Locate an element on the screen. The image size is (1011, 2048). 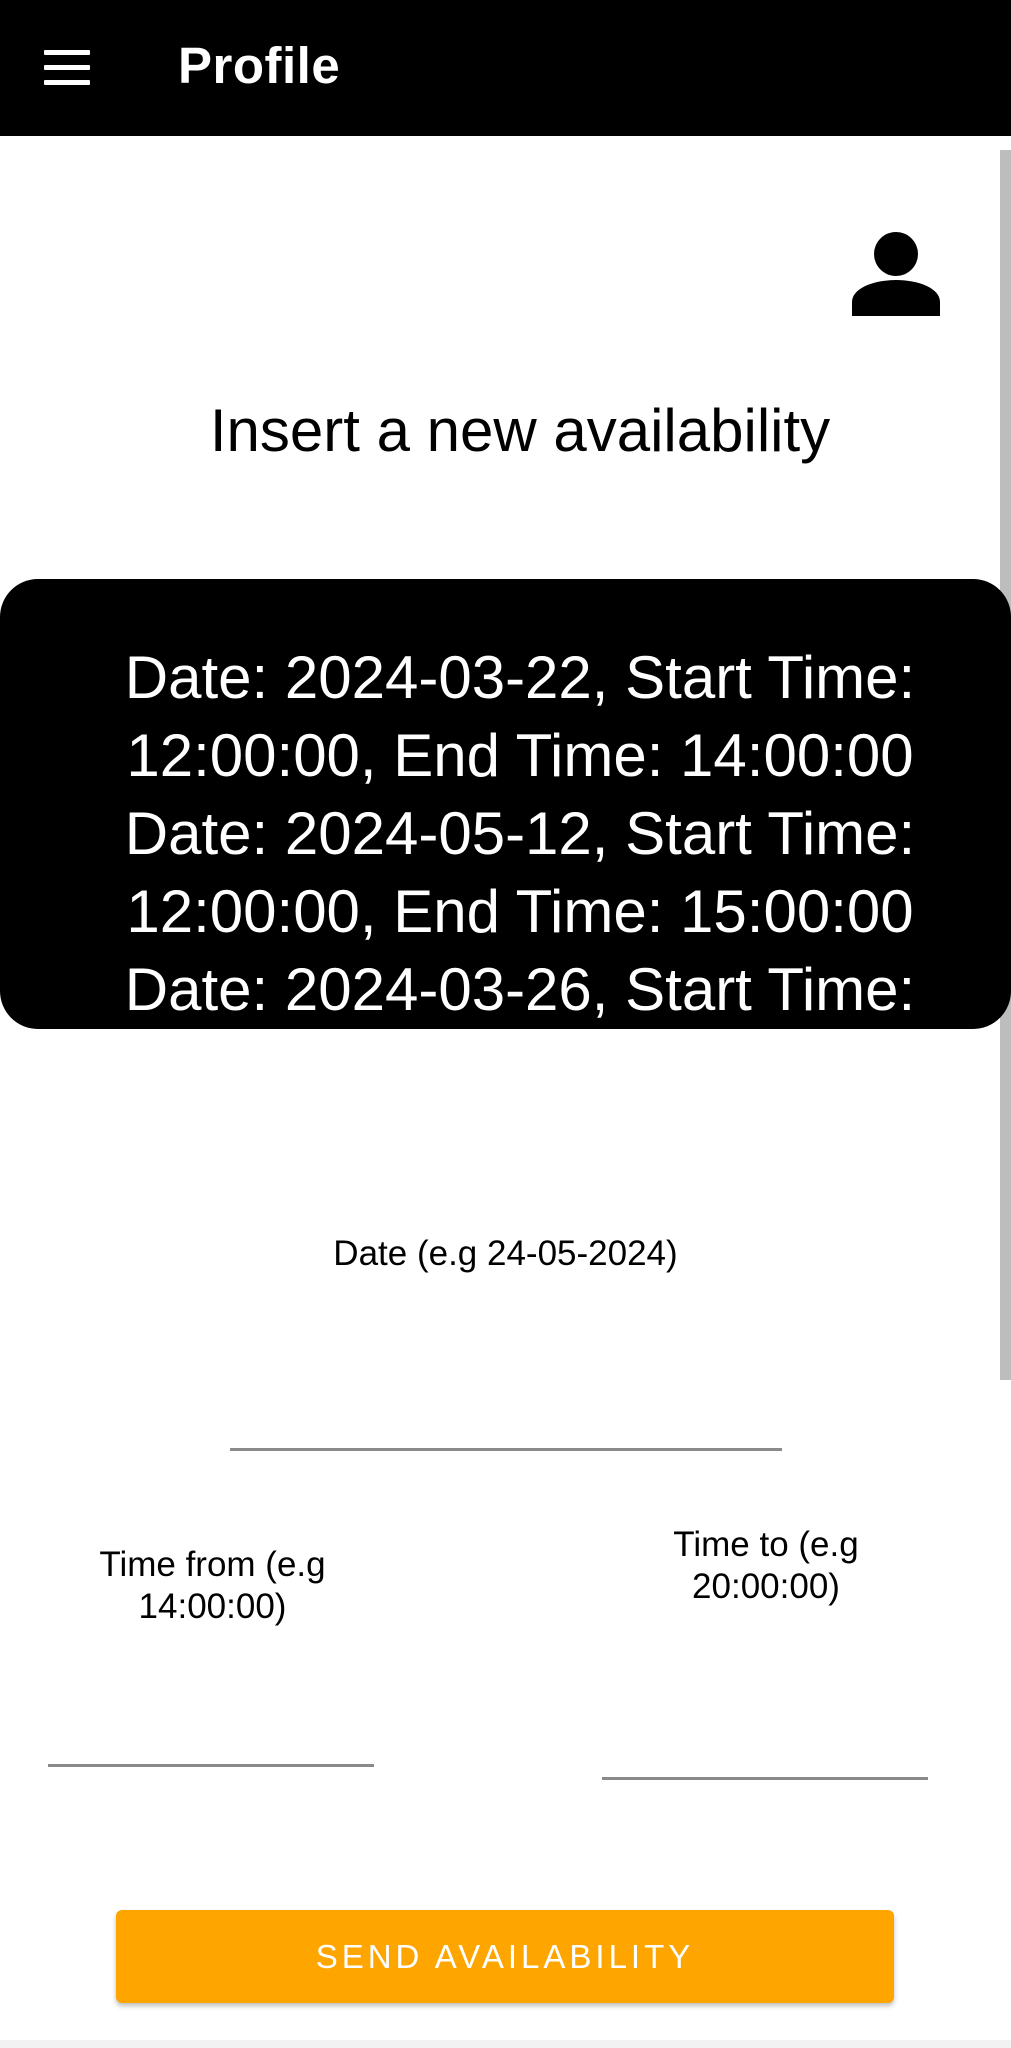
time-to-input is located at coordinates (765, 1754).